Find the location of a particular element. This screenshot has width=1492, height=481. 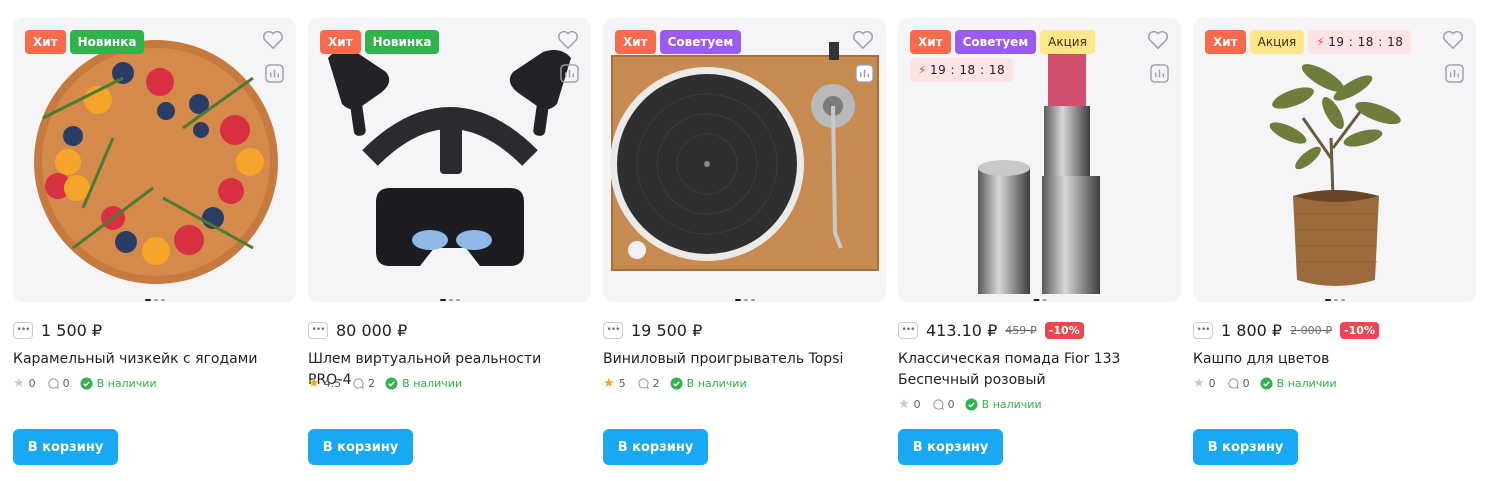

product-image: Хит Акция ⚡ 19 : 18 : 18 is located at coordinates (1334, 160).